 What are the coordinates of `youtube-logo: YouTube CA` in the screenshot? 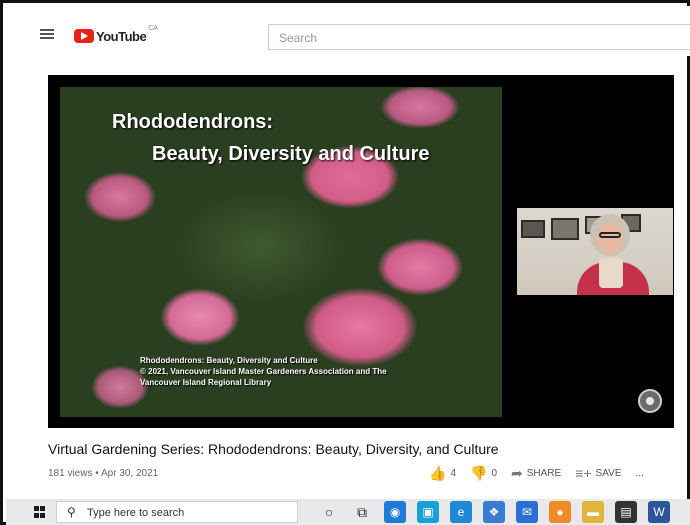 It's located at (116, 35).